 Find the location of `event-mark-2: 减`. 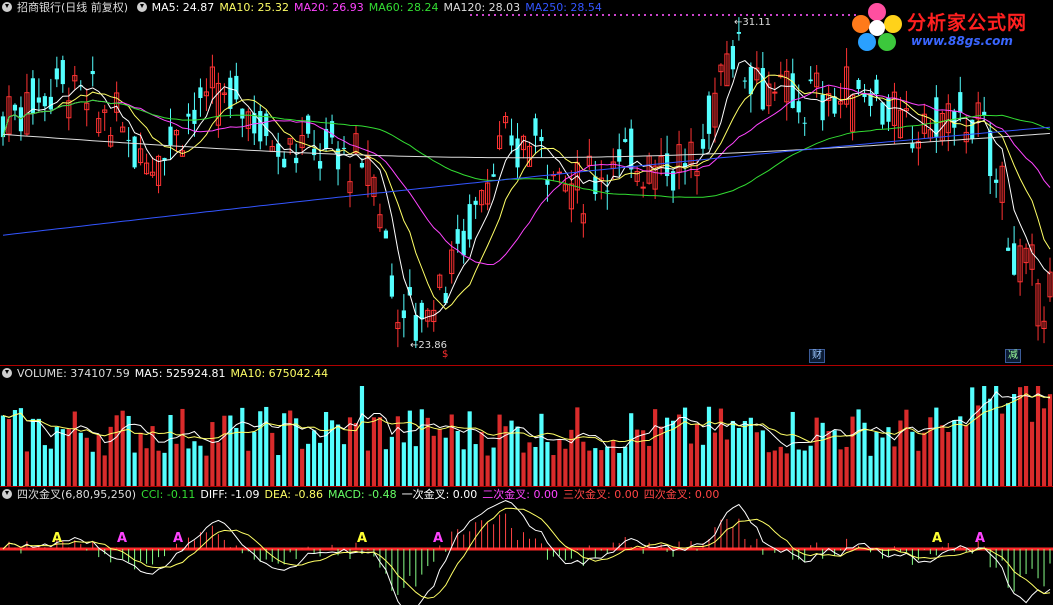

event-mark-2: 减 is located at coordinates (1013, 356).